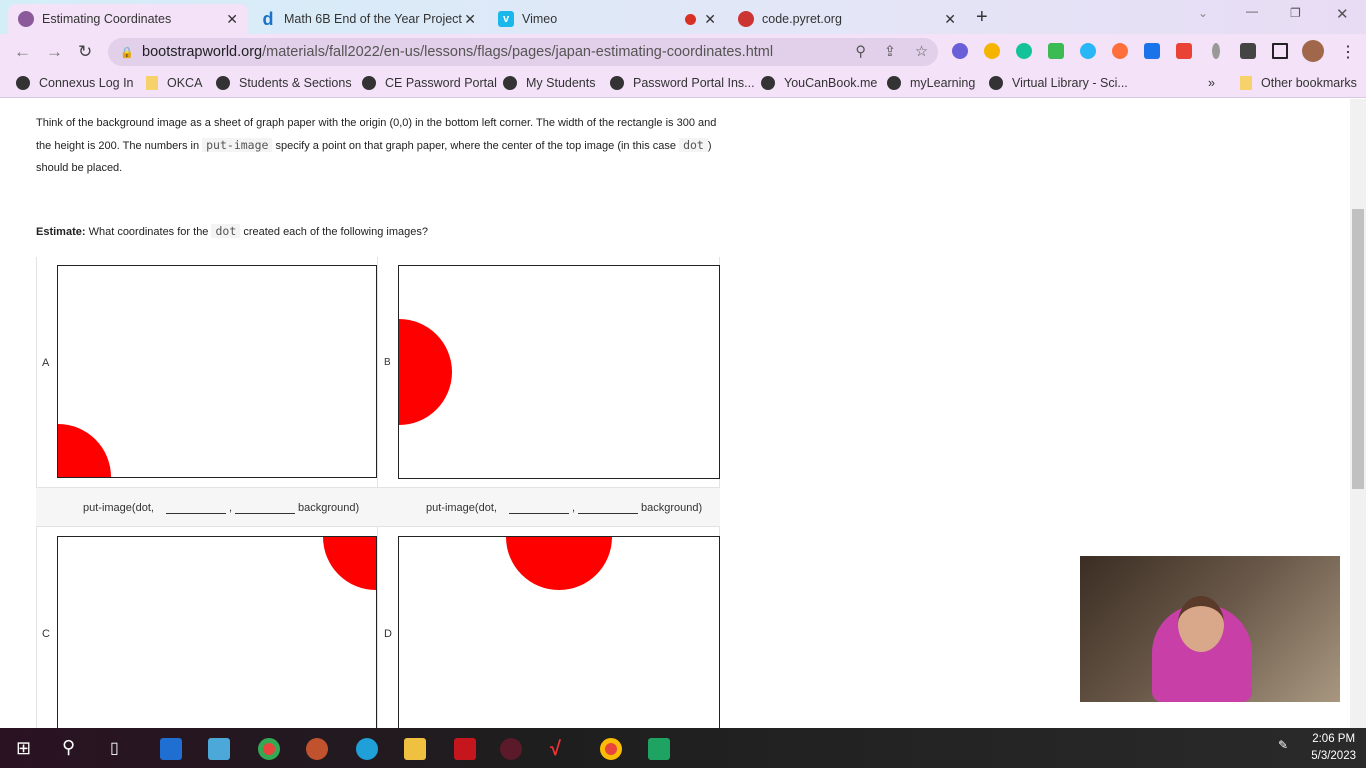 This screenshot has height=768, width=1366. I want to click on url-domain: bootstrapworld.org, so click(202, 52).